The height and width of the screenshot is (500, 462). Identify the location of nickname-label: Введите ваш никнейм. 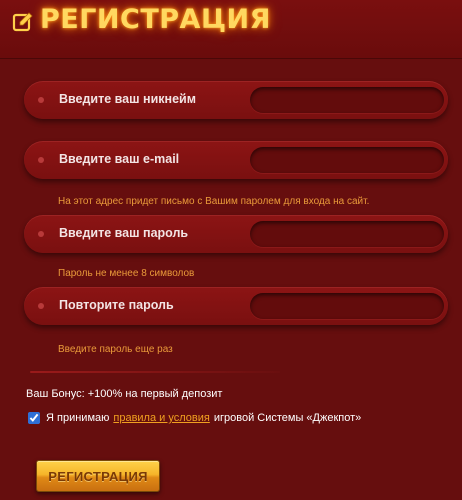
(127, 99).